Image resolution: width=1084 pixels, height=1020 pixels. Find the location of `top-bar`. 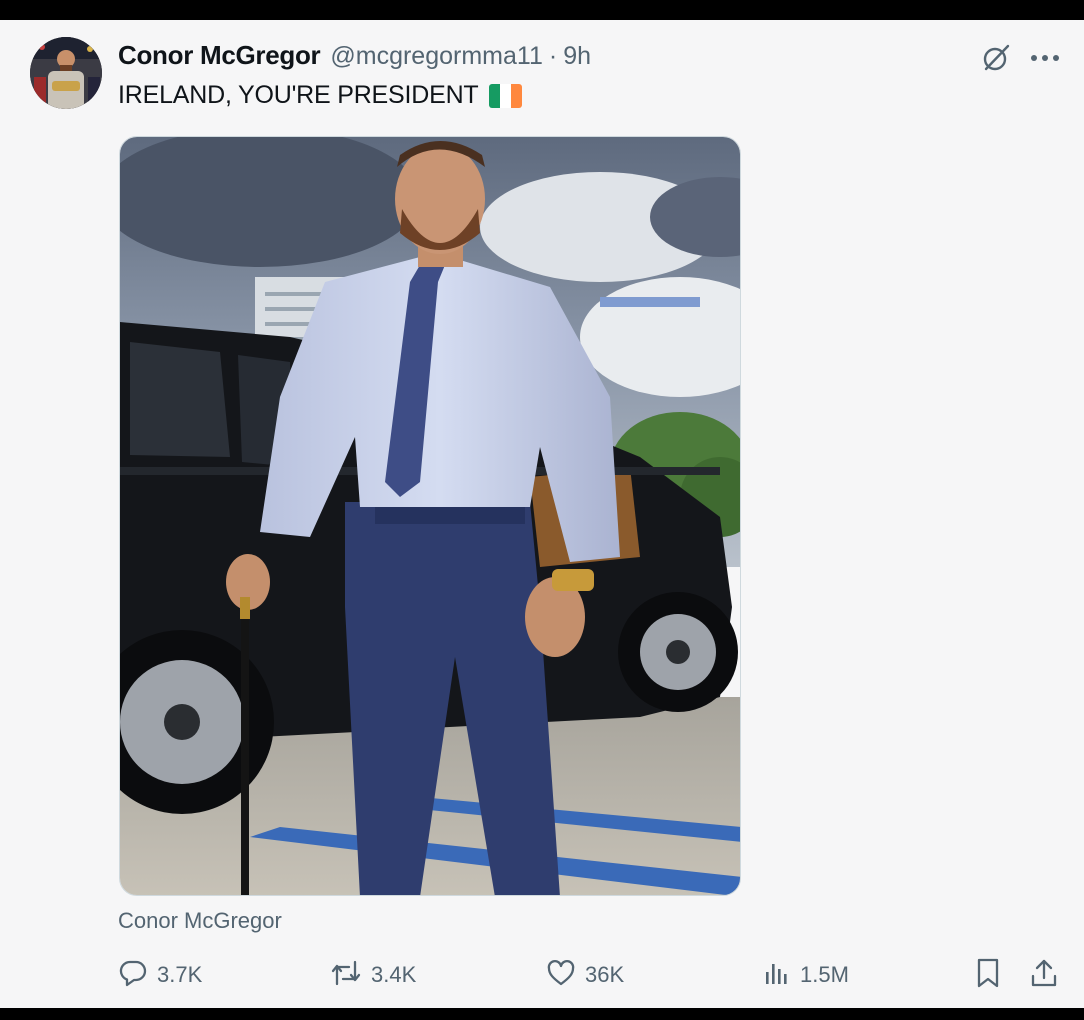

top-bar is located at coordinates (542, 10).